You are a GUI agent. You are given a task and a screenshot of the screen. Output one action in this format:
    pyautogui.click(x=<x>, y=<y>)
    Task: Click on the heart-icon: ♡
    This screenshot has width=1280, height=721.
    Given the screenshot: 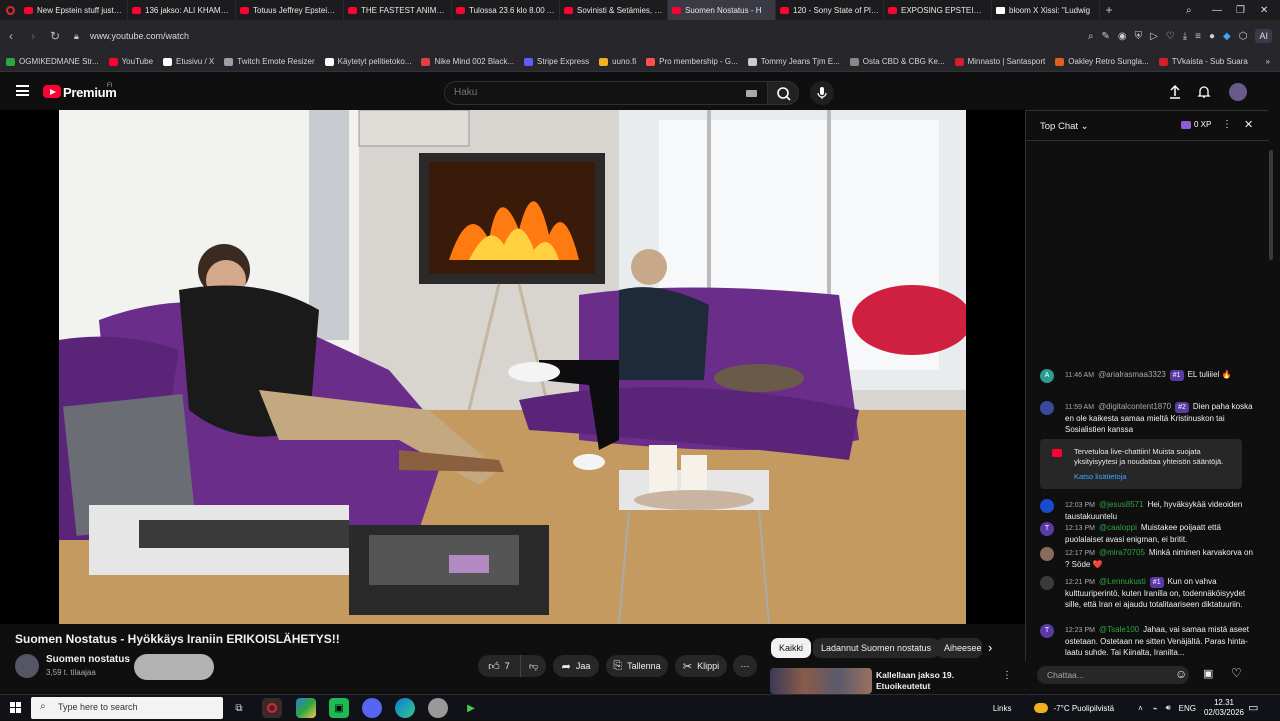 What is the action you would take?
    pyautogui.click(x=1170, y=36)
    